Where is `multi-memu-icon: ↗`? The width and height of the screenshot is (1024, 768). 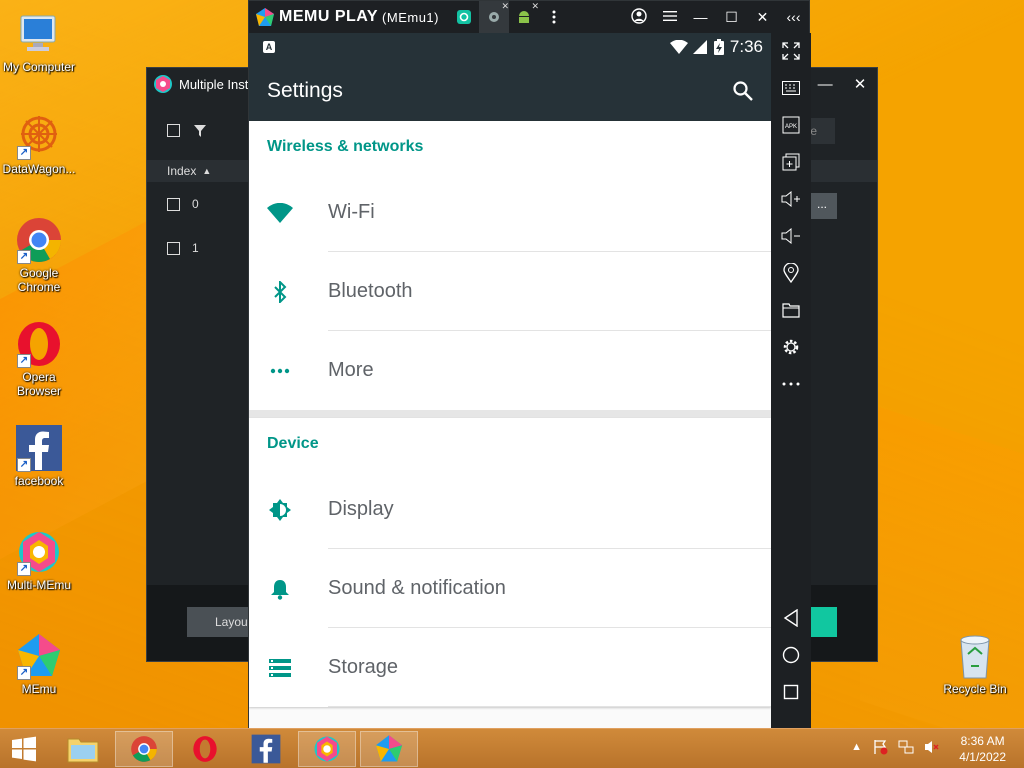 multi-memu-icon: ↗ is located at coordinates (39, 552).